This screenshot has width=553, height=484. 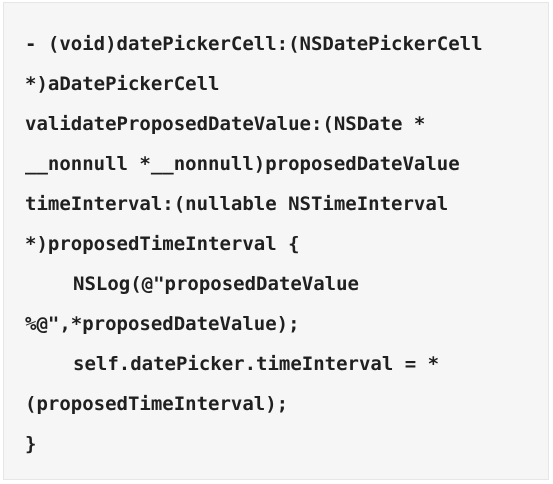 What do you see at coordinates (31, 444) in the screenshot?
I see `code-line: }` at bounding box center [31, 444].